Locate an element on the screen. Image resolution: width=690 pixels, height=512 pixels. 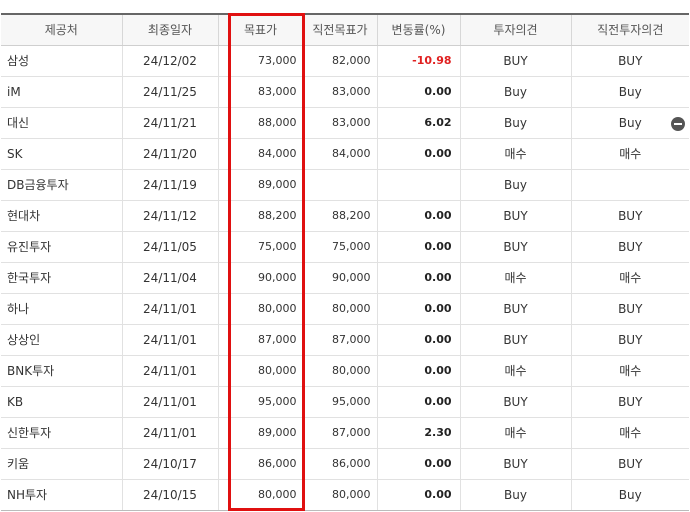
table-row: 현대차 24/11/12 88,200 88,200 0.00 BUY BUY is located at coordinates (345, 216).